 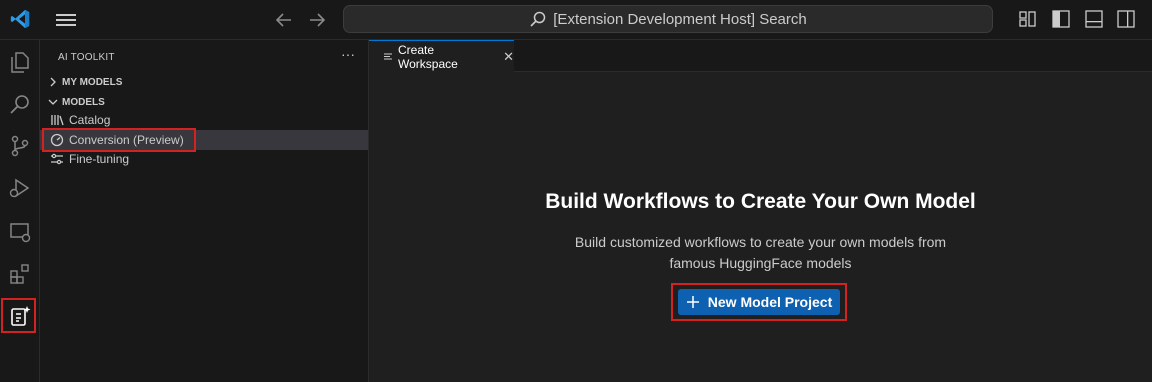 What do you see at coordinates (204, 120) in the screenshot?
I see `tree-item-catalog: Catalog` at bounding box center [204, 120].